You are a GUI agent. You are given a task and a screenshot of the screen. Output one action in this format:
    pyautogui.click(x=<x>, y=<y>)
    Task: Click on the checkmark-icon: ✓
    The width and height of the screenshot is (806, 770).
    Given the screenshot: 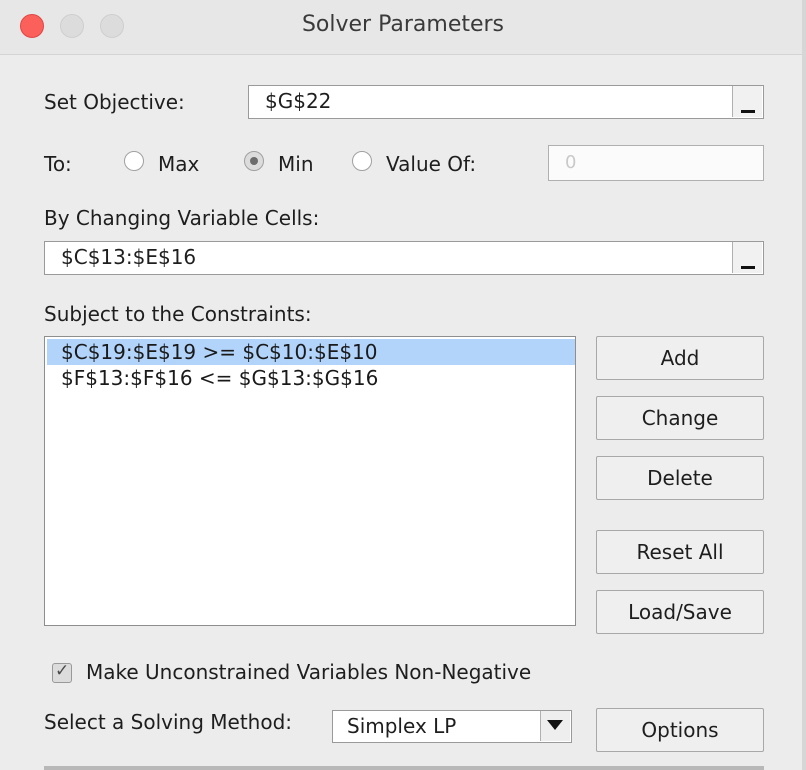 What is the action you would take?
    pyautogui.click(x=62, y=671)
    